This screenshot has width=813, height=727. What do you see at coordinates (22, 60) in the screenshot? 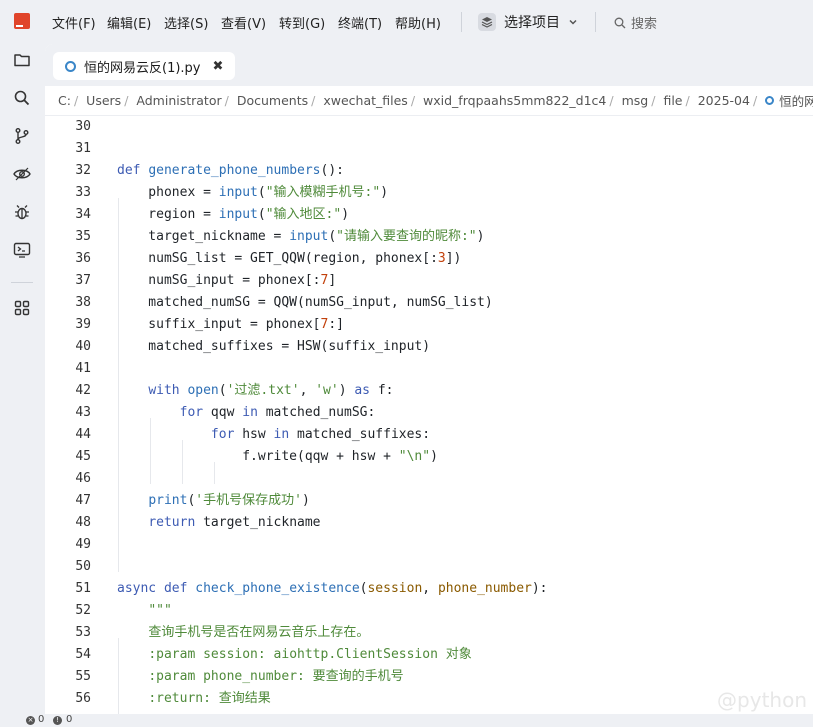
I see `explorer-folder-icon` at bounding box center [22, 60].